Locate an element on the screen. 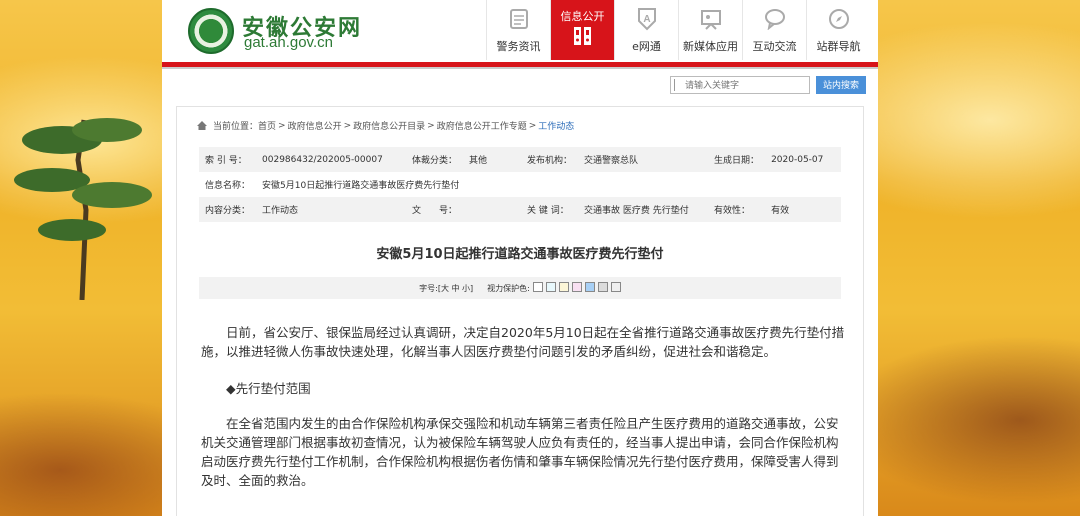 The width and height of the screenshot is (1080, 516). e-badge-icon: A is located at coordinates (647, 19).